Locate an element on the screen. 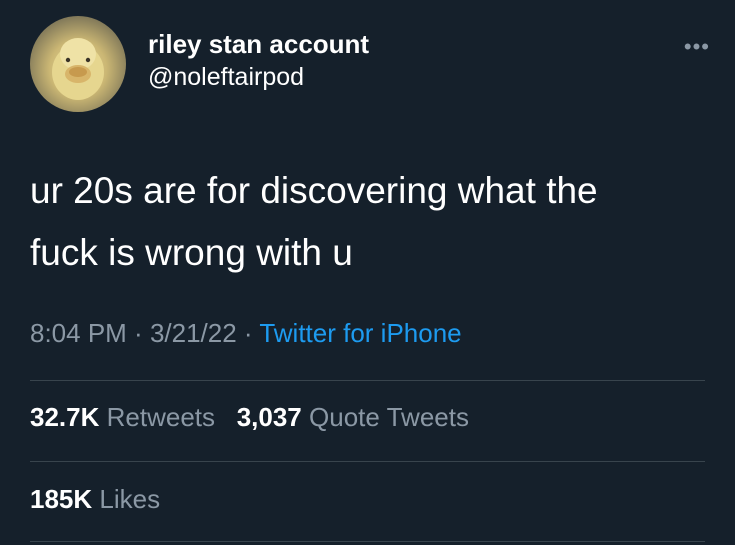 The width and height of the screenshot is (735, 545). user-handle: @noleftairpod is located at coordinates (258, 77).